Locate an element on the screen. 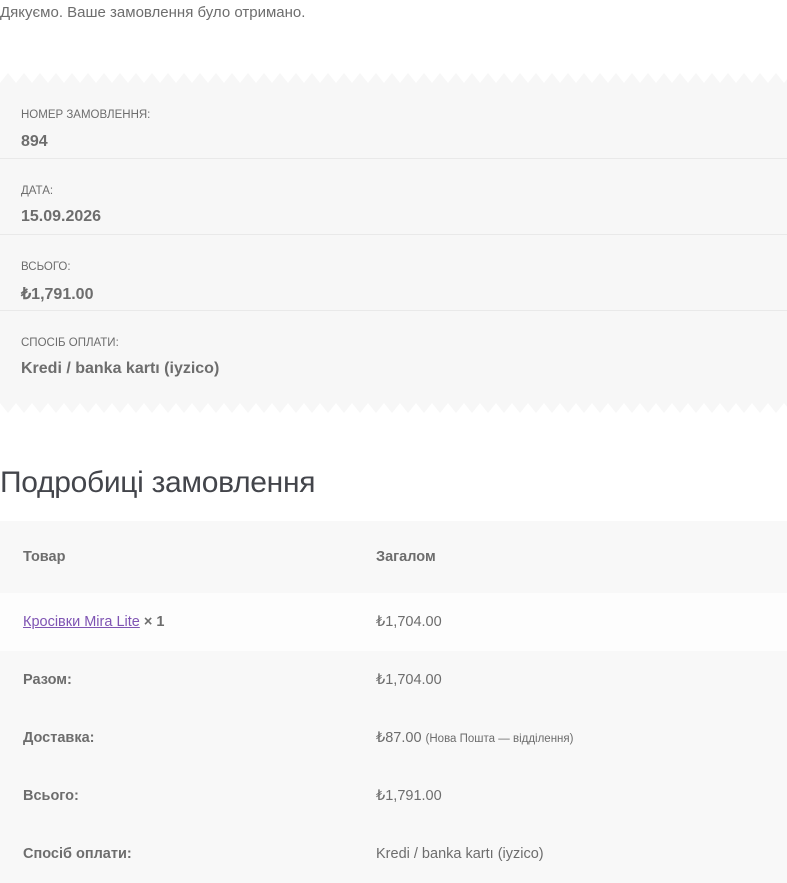 Image resolution: width=787 pixels, height=883 pixels. product-total: ₺1,704.00 is located at coordinates (409, 622).